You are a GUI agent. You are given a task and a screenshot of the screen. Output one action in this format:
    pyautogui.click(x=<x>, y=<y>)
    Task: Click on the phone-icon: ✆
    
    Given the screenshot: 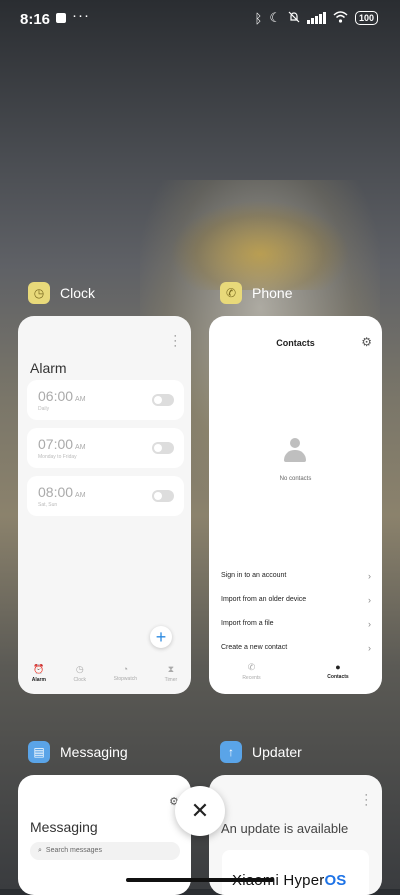 What is the action you would take?
    pyautogui.click(x=251, y=667)
    